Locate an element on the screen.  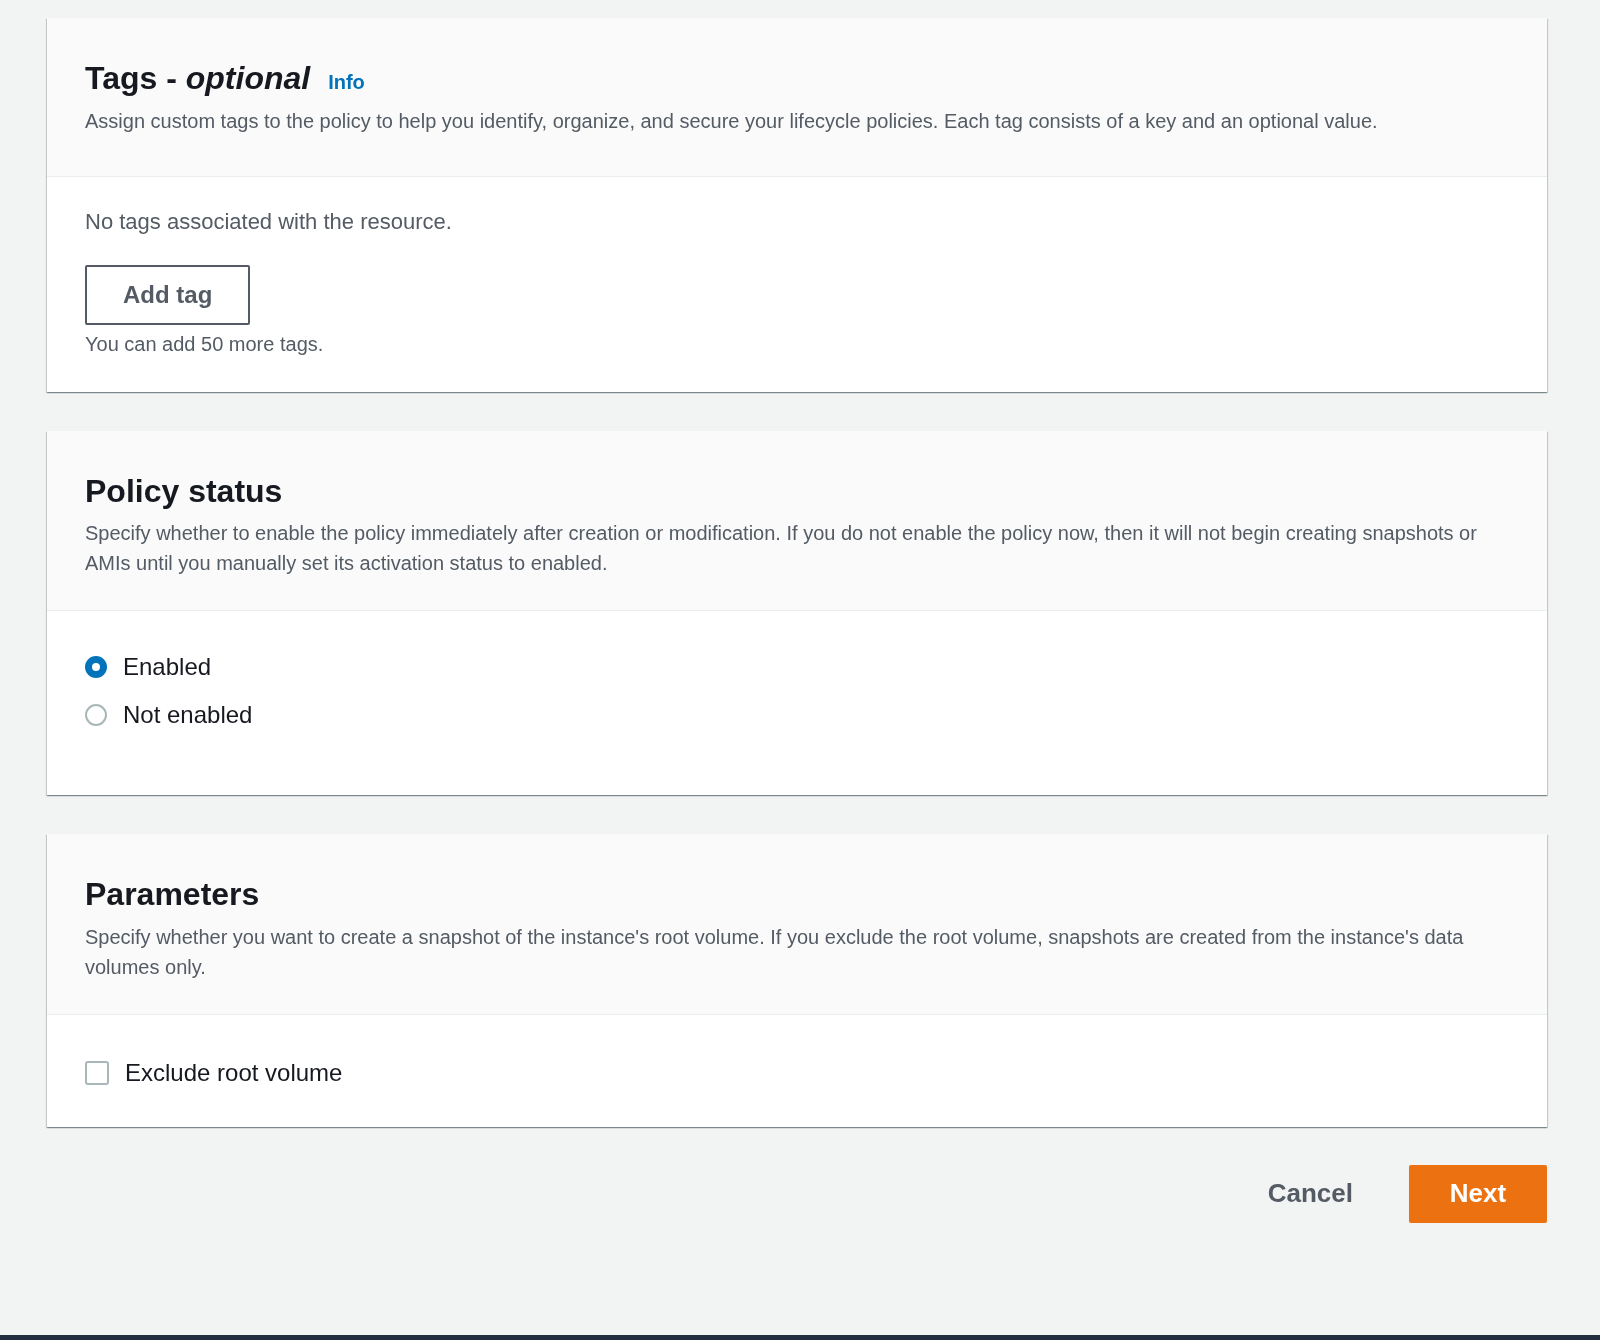
section-title: Tags - optional is located at coordinates (198, 78).